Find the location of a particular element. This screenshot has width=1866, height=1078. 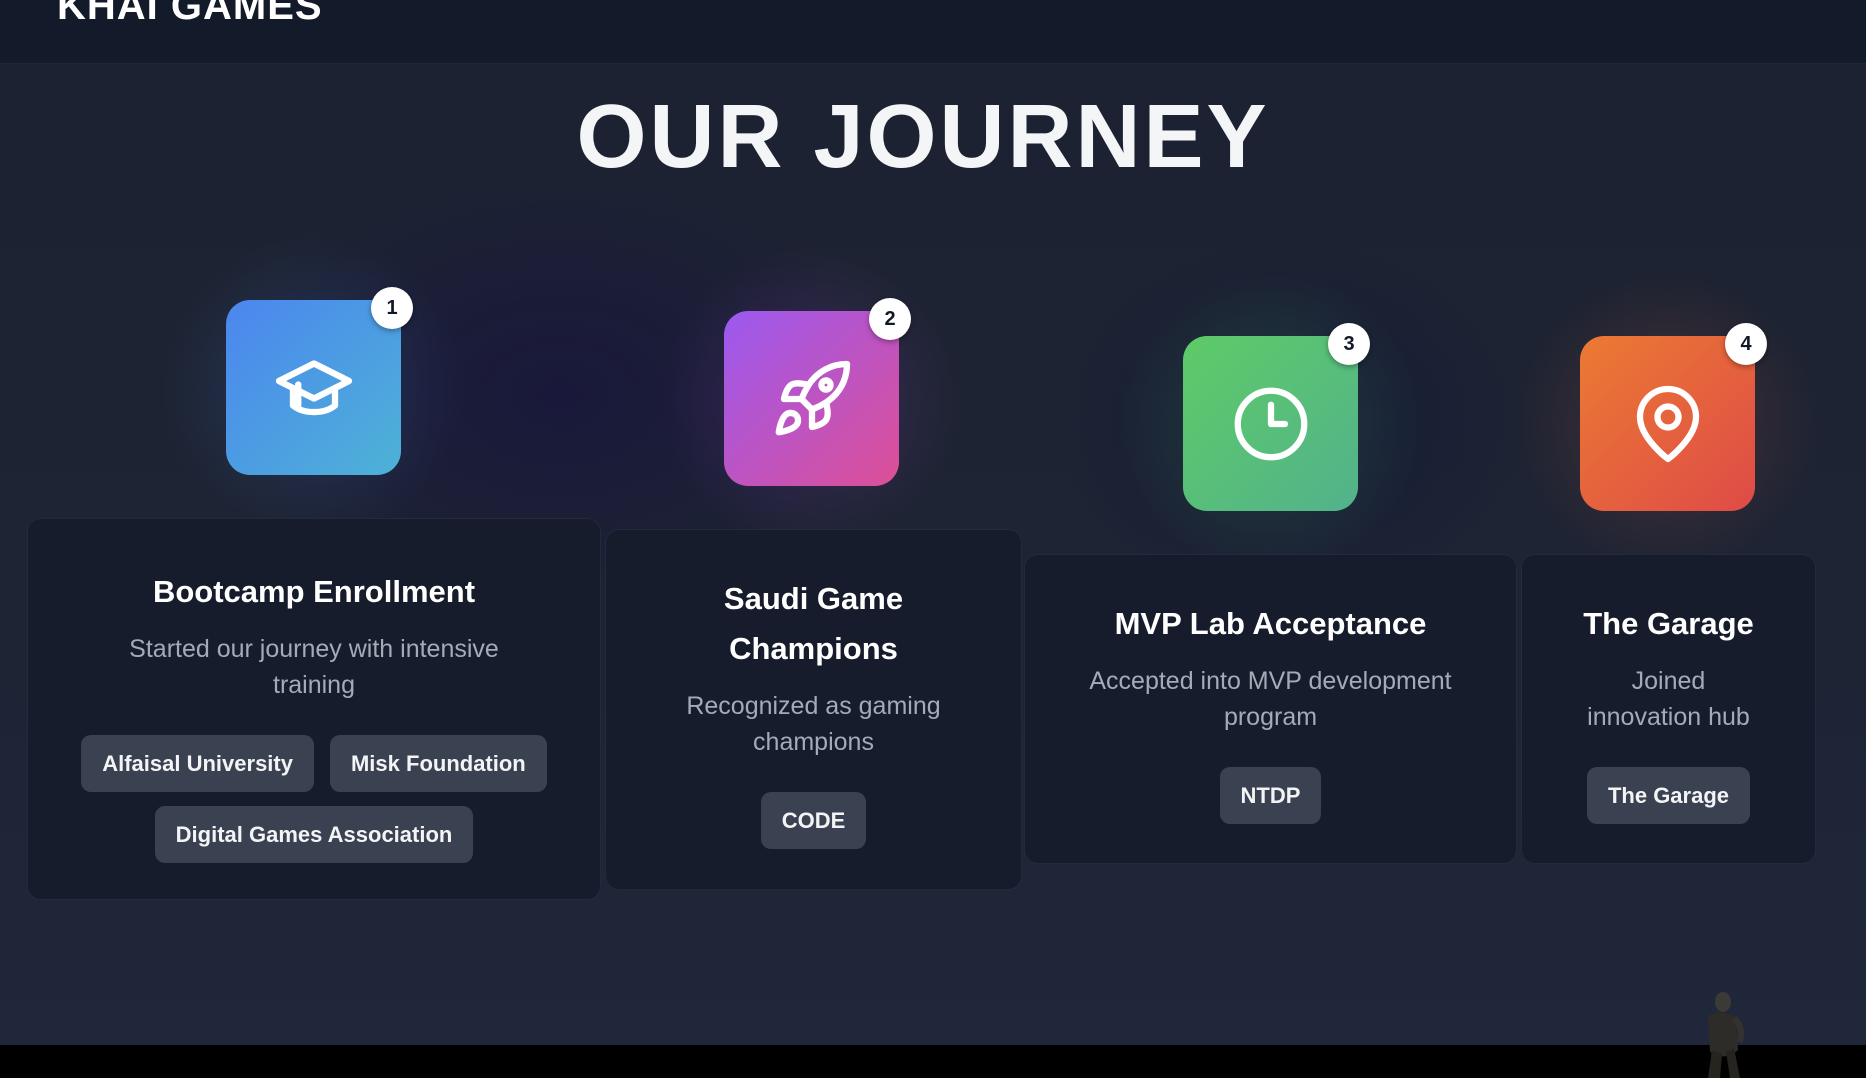

map-pin-icon is located at coordinates (1667, 423).